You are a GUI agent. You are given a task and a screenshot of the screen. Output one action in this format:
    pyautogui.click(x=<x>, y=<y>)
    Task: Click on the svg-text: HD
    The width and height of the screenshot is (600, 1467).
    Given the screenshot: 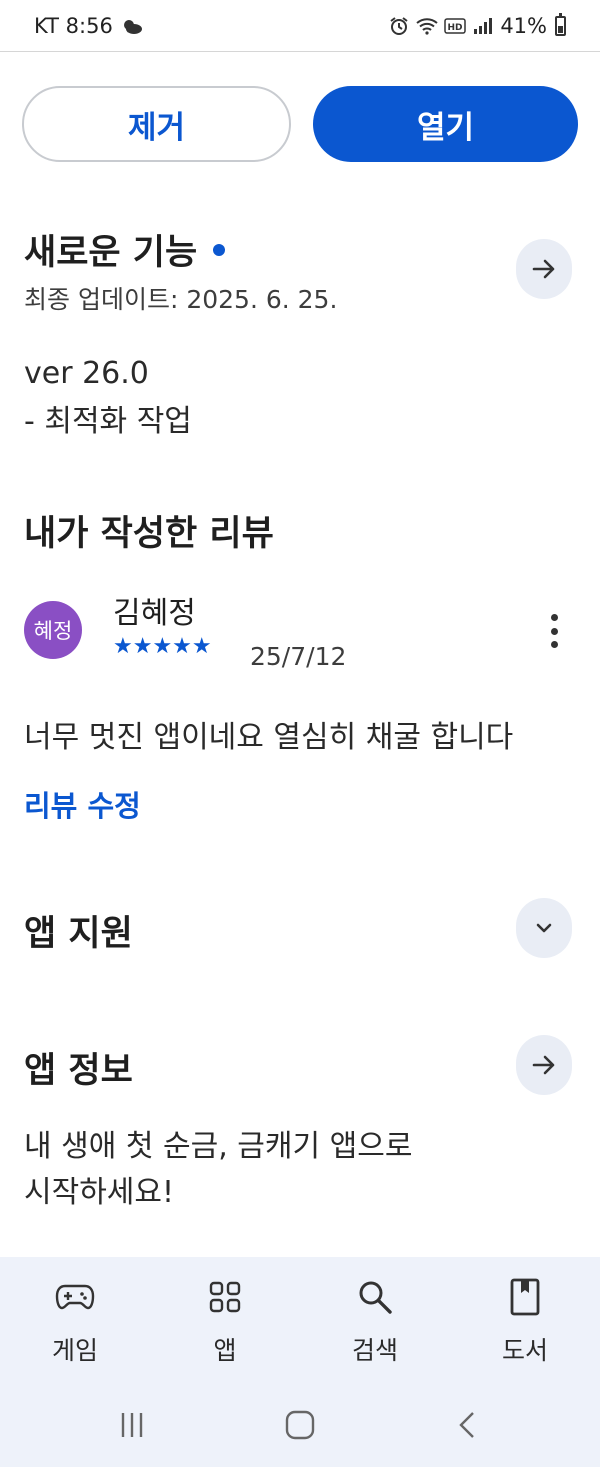 What is the action you would take?
    pyautogui.click(x=455, y=28)
    